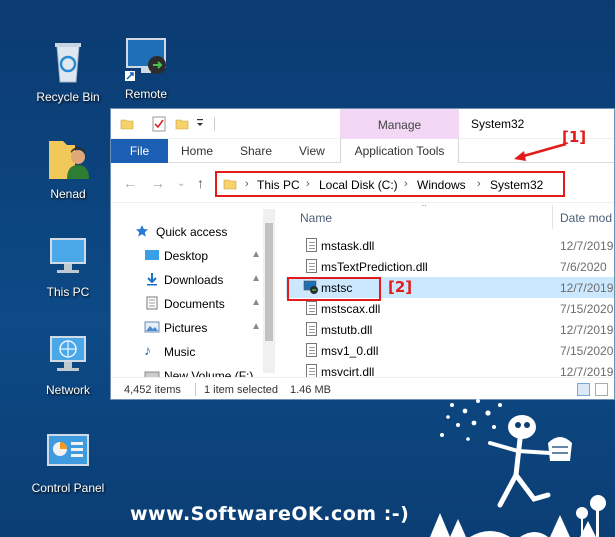 This screenshot has height=537, width=615. I want to click on tab-file: File, so click(139, 151).